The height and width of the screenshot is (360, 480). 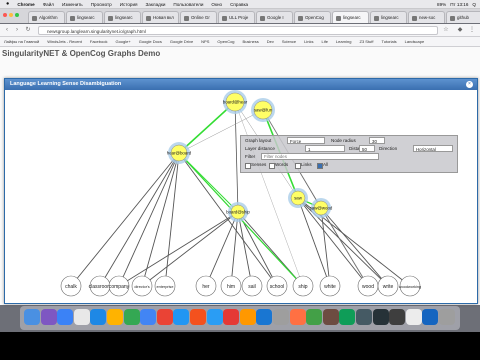 I want to click on close-icon: ×, so click(x=469, y=84).